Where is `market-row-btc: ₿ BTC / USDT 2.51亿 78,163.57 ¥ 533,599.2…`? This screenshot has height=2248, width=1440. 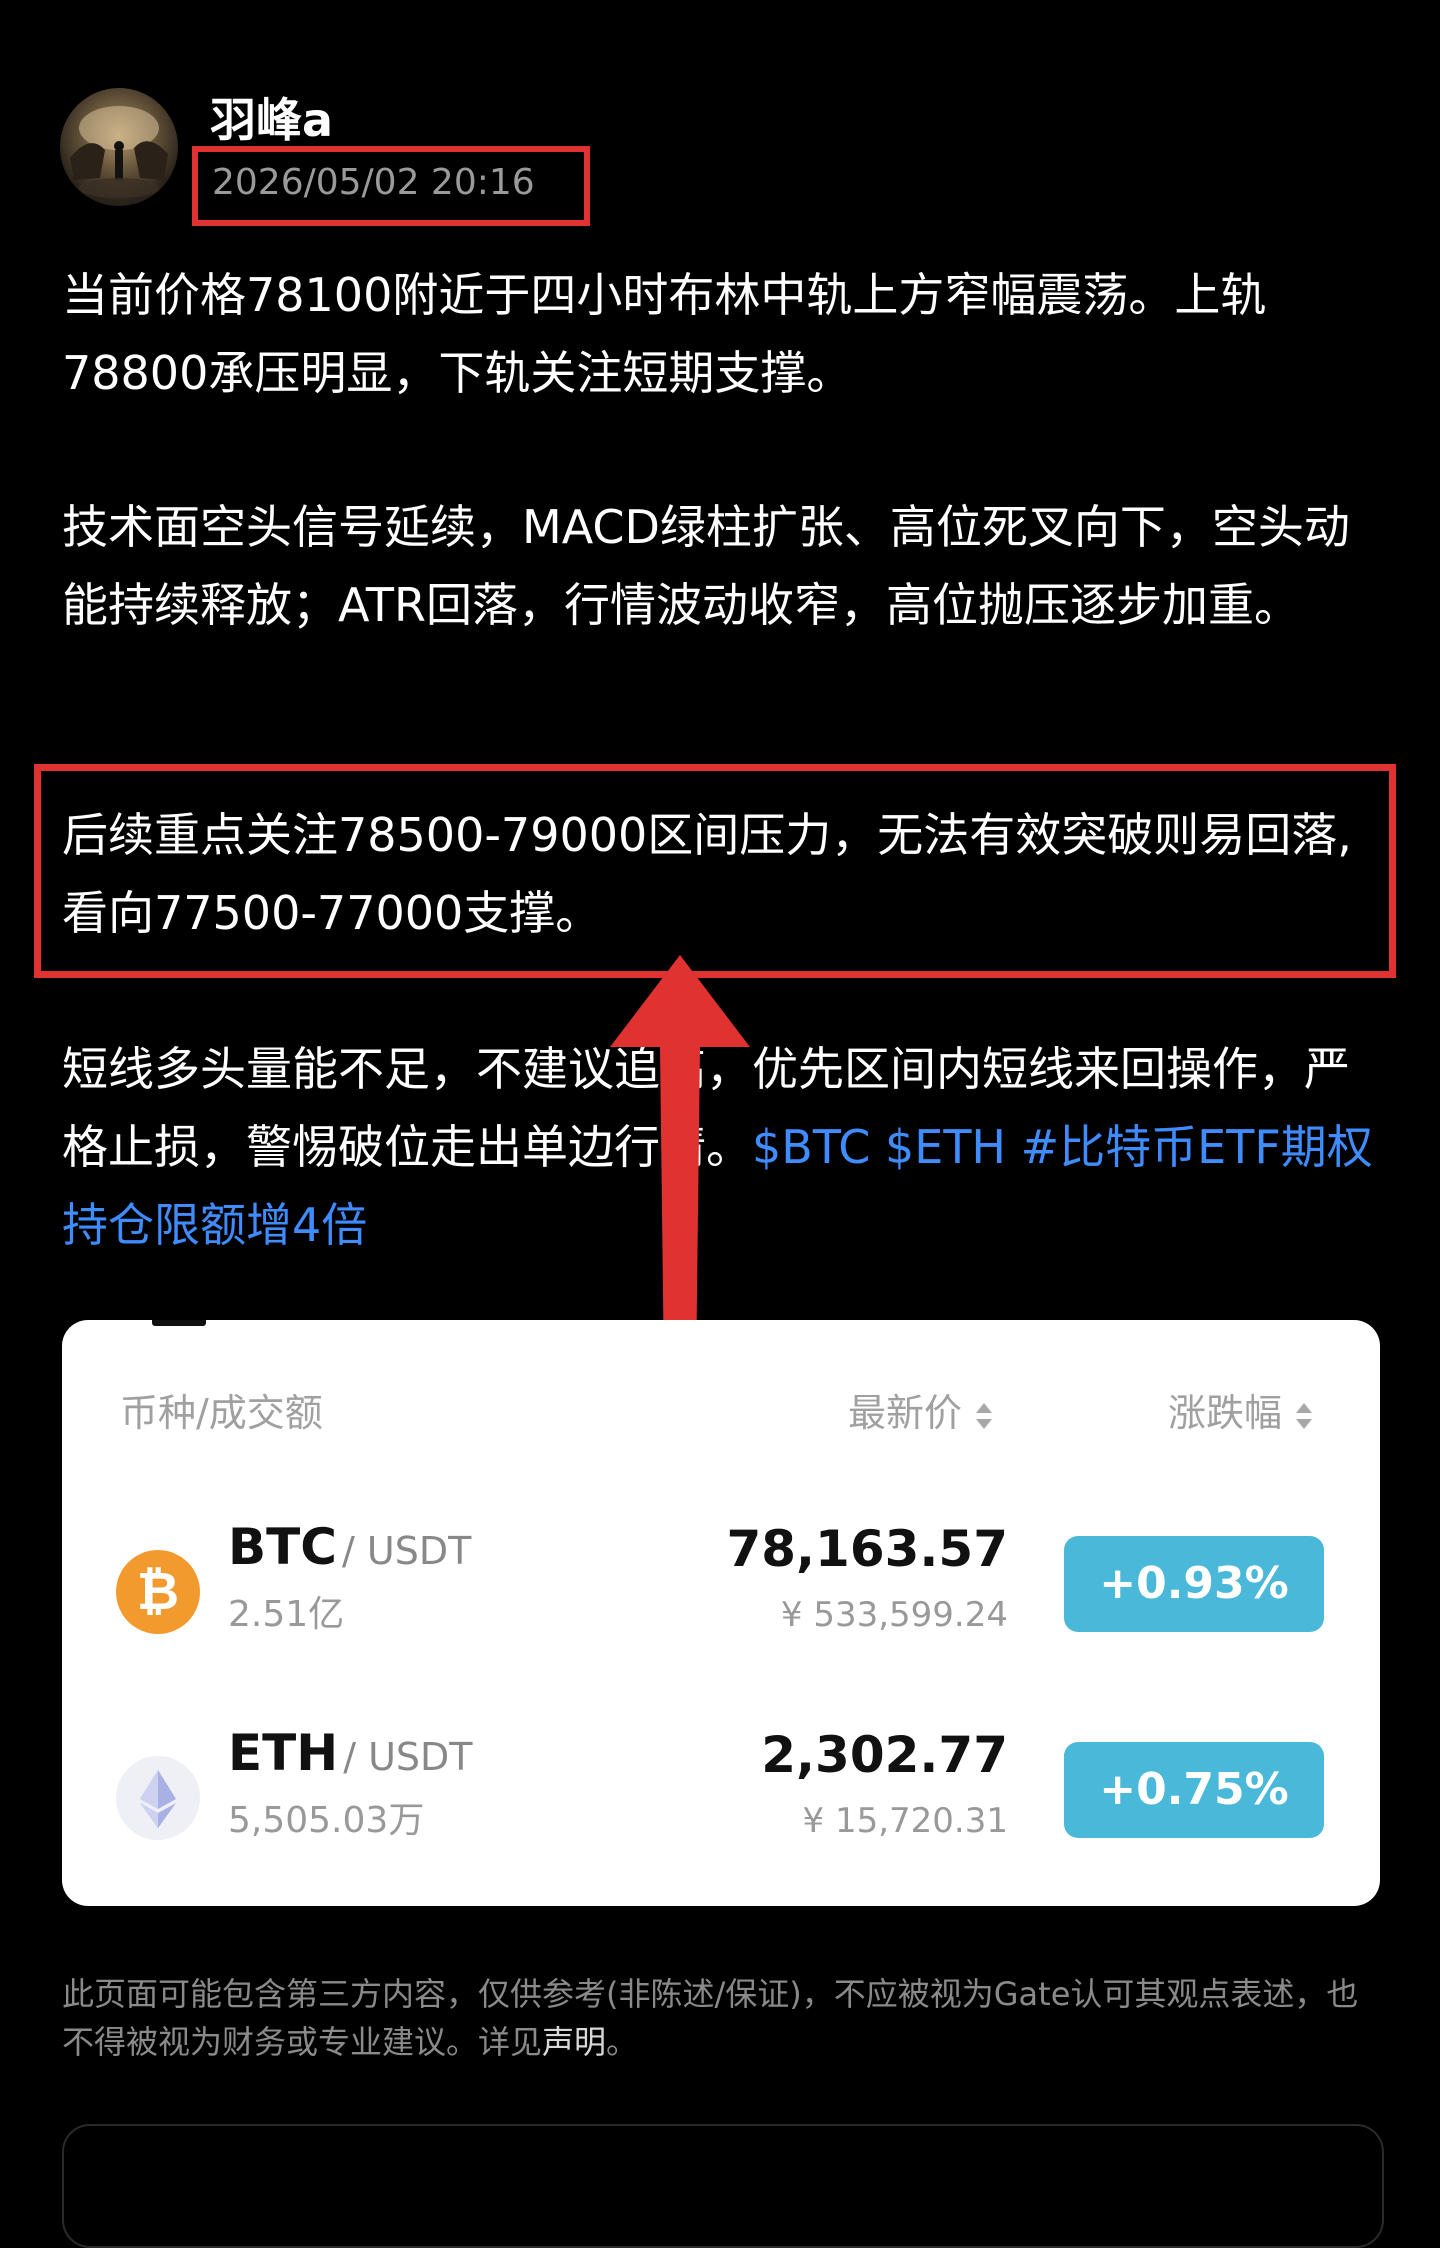
market-row-btc: ₿ BTC / USDT 2.51亿 78,163.57 ¥ 533,599.2… is located at coordinates (721, 1600).